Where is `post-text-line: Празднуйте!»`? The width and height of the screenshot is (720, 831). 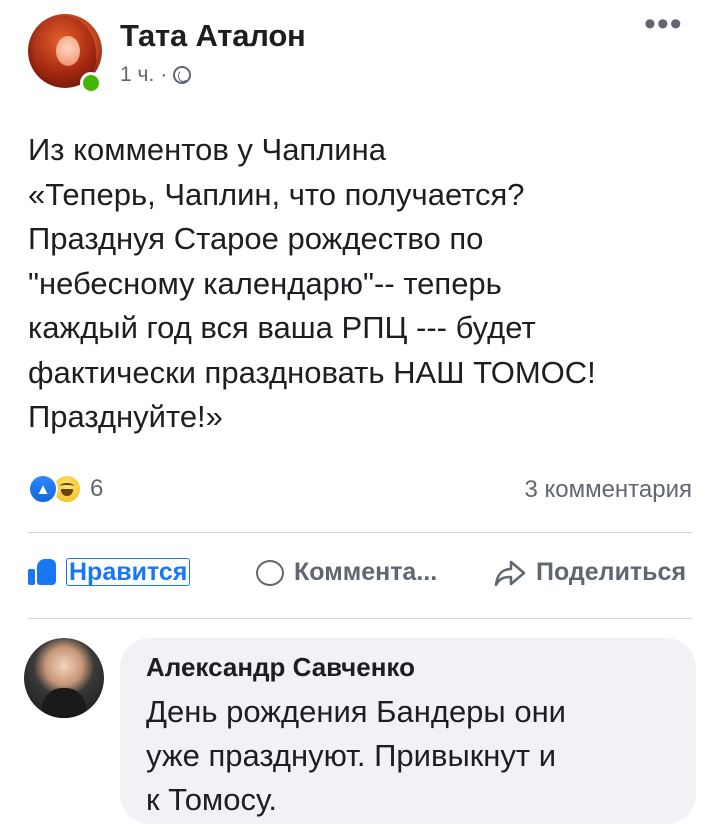
post-text-line: Празднуйте!» is located at coordinates (125, 416).